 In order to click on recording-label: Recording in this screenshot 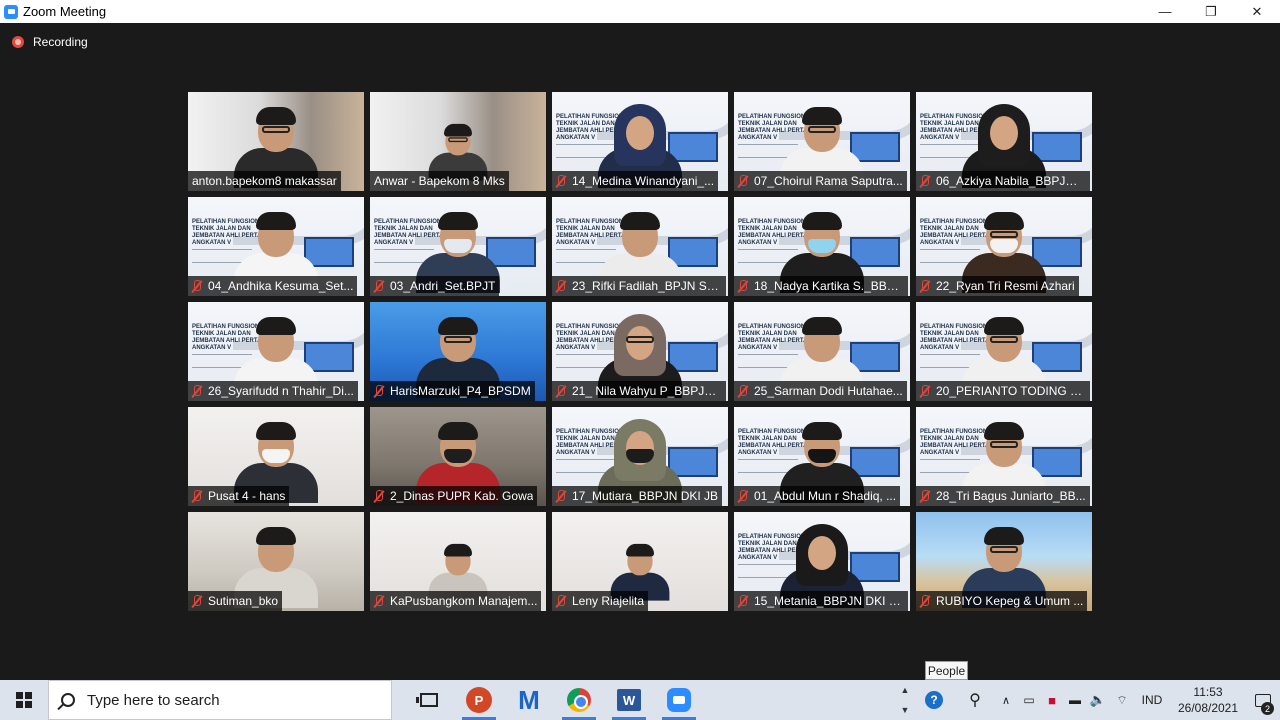, I will do `click(60, 42)`.